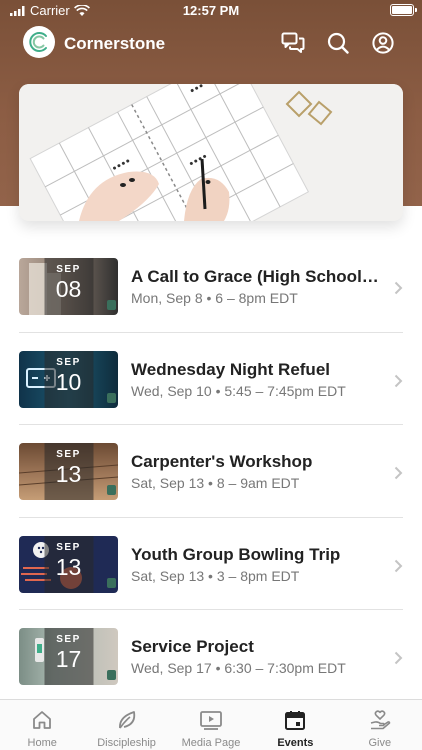 The width and height of the screenshot is (422, 750). I want to click on profile-button, so click(383, 43).